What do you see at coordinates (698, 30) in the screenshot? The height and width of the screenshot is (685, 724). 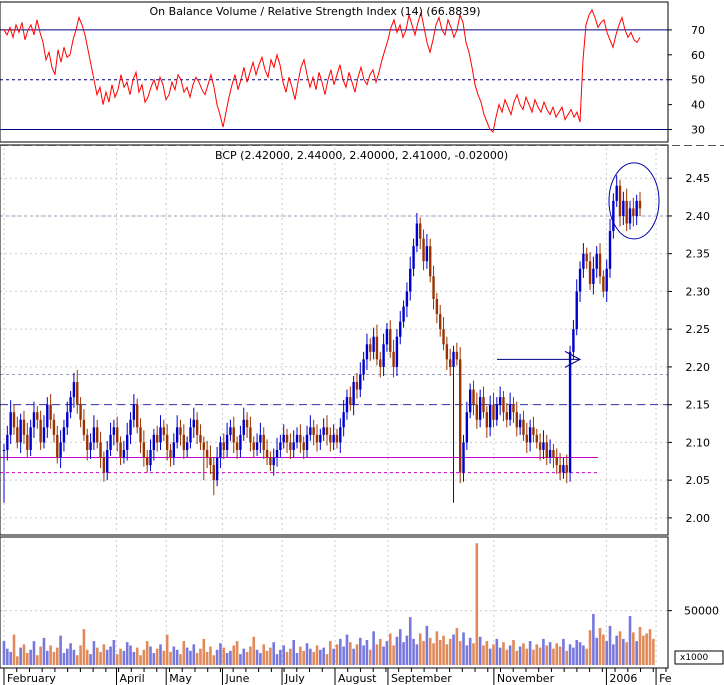 I see `rsi-tick-label: 70` at bounding box center [698, 30].